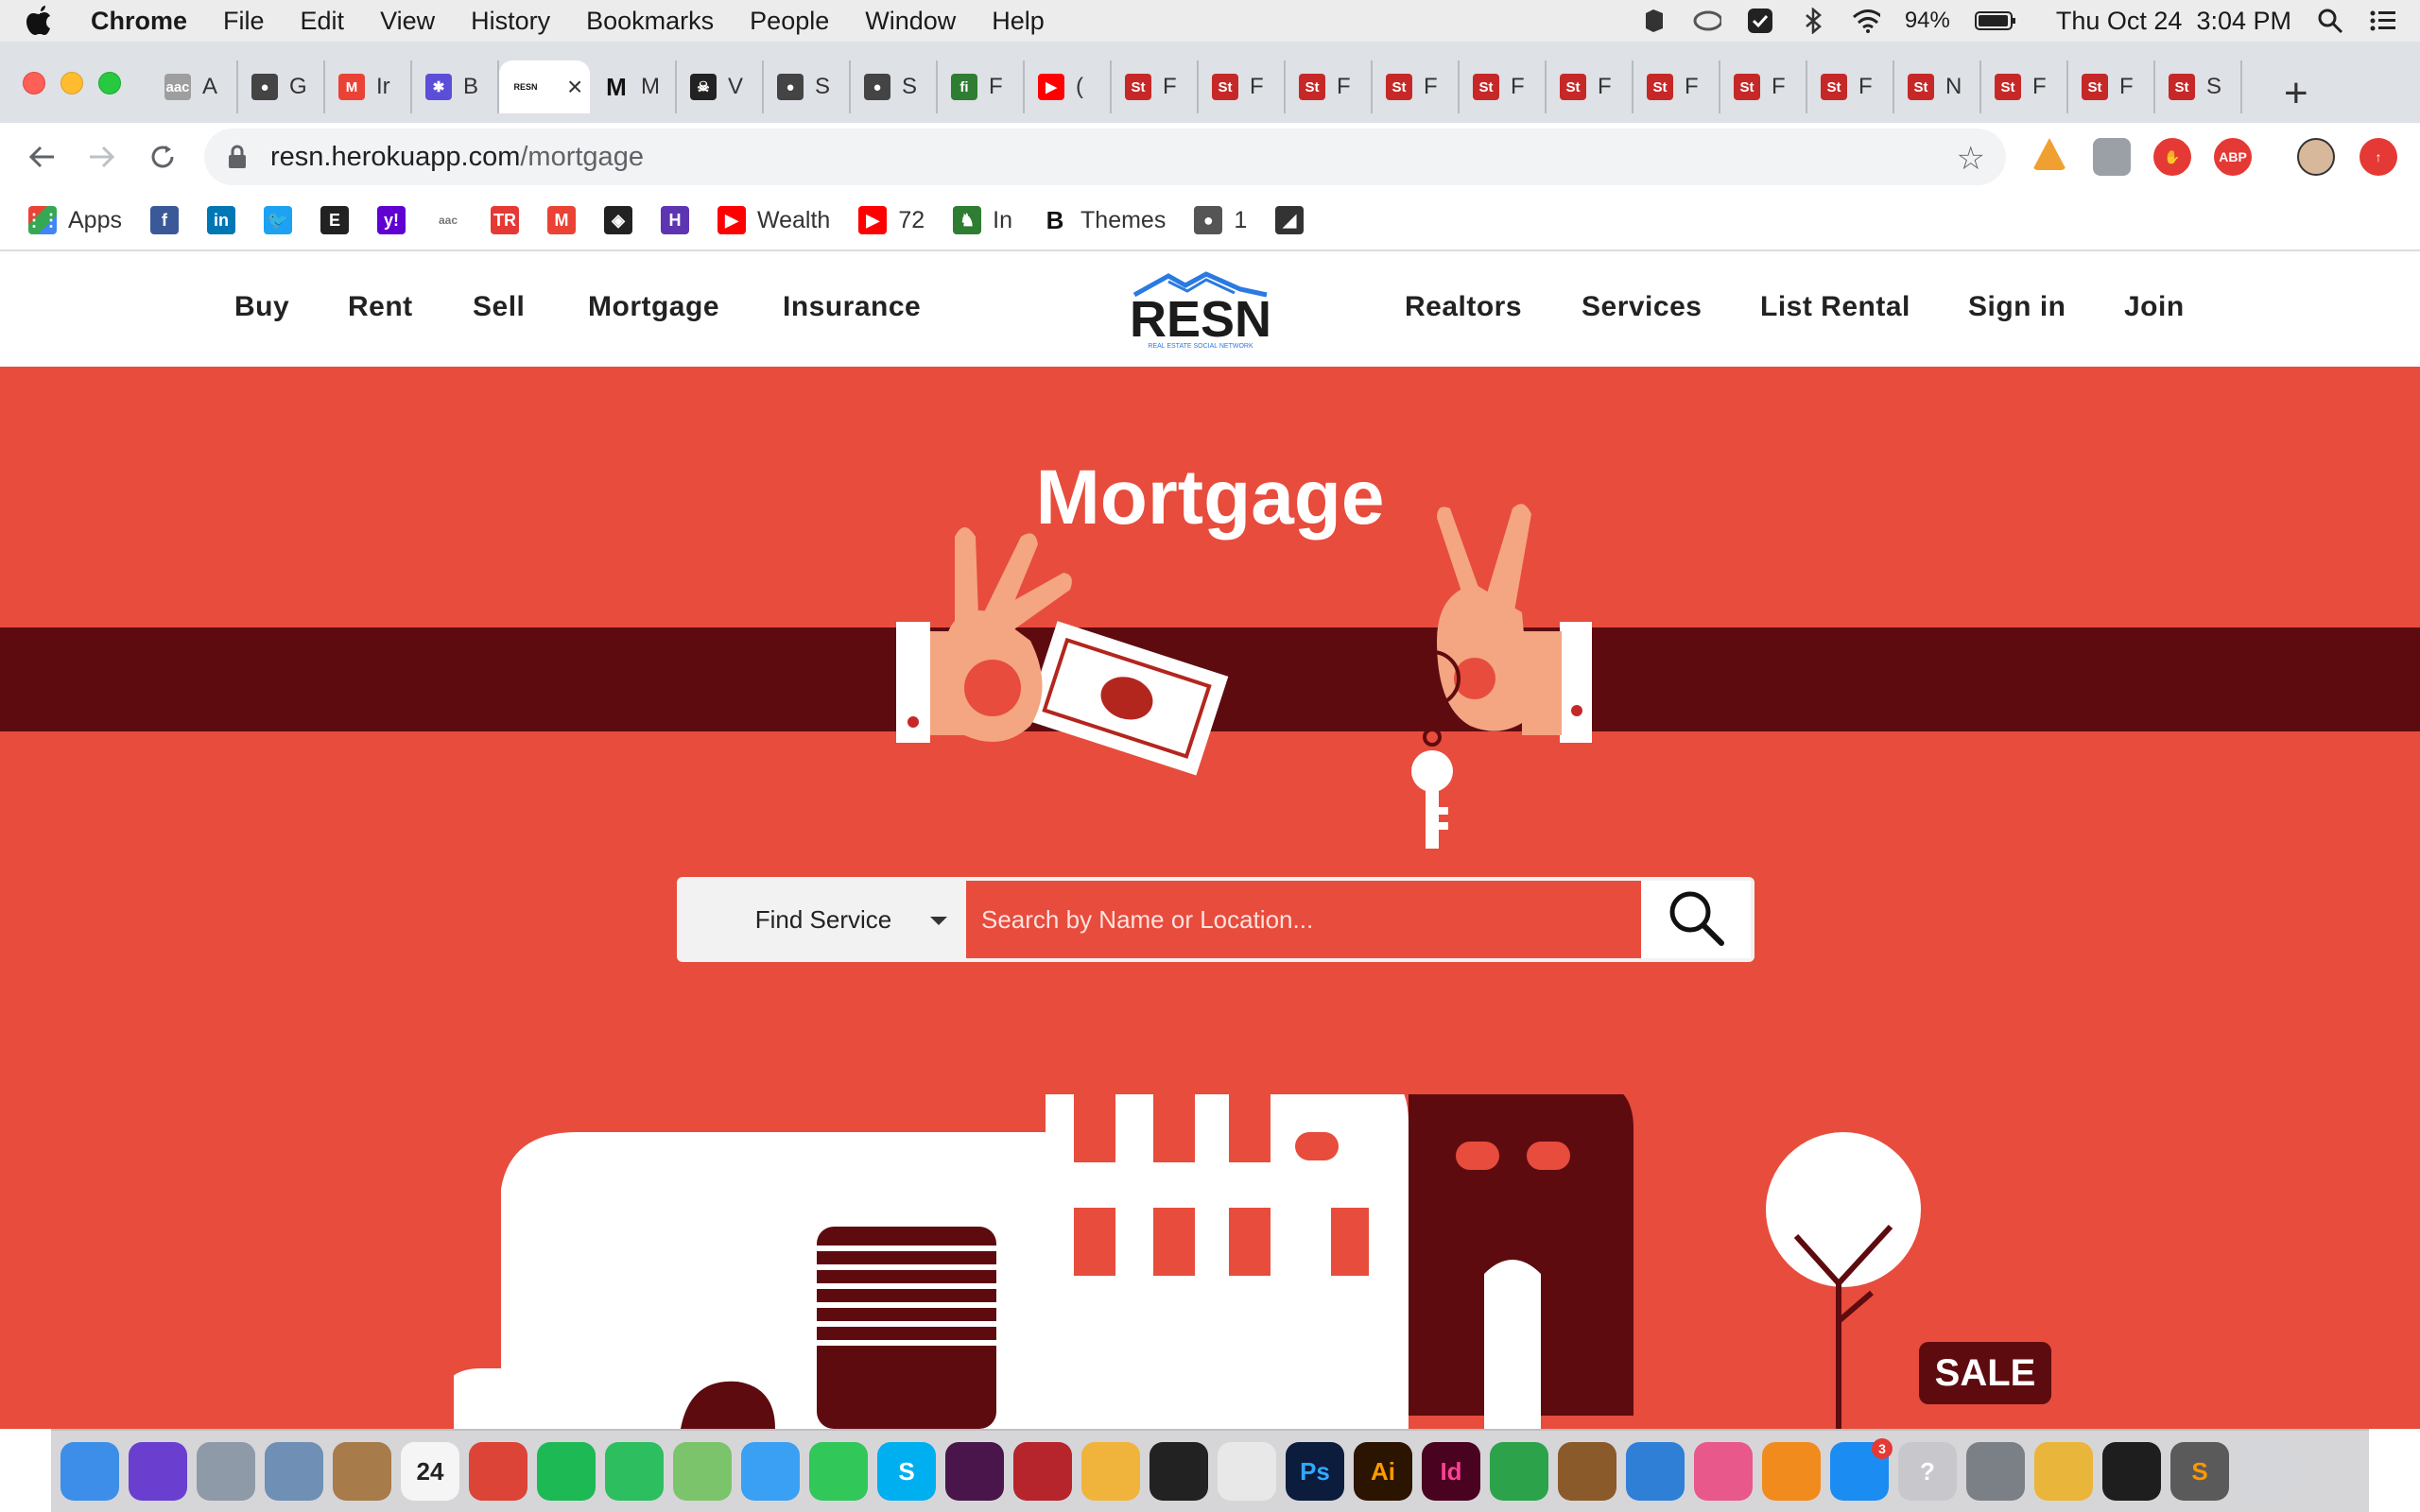 The height and width of the screenshot is (1512, 2420). Describe the element at coordinates (2131, 1471) in the screenshot. I see `terminal-icon` at that location.